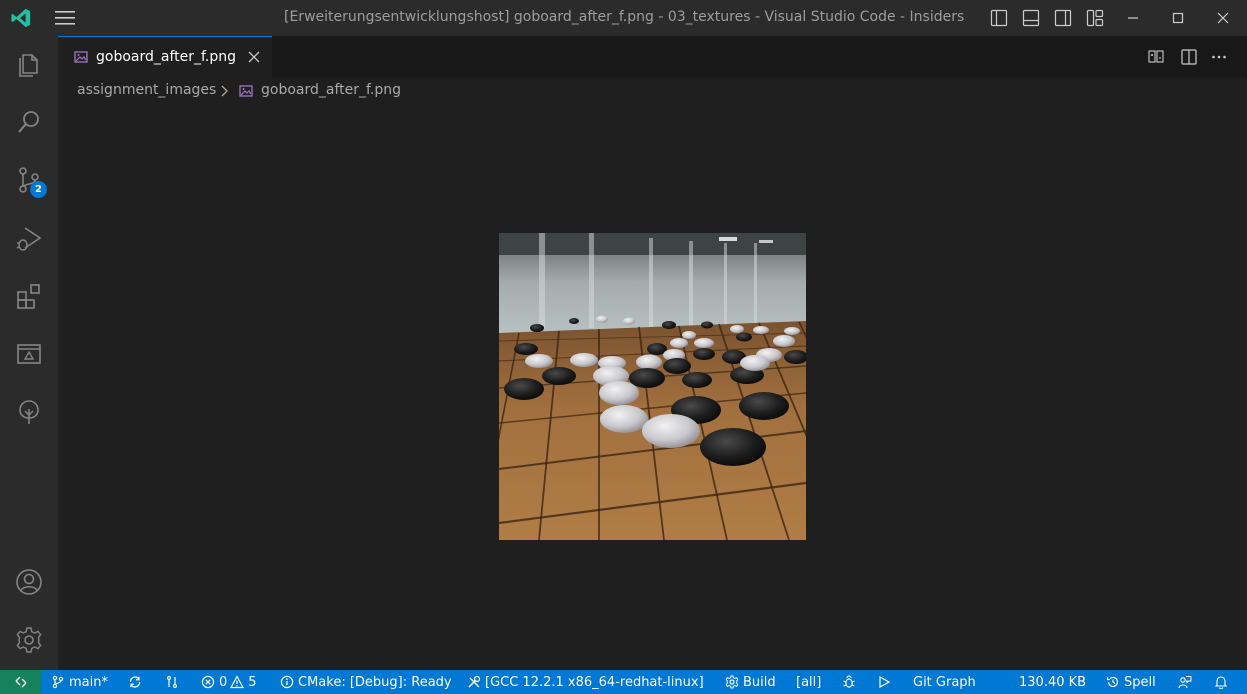  Describe the element at coordinates (999, 18) in the screenshot. I see `toggle-primary-sidebar-icon` at that location.